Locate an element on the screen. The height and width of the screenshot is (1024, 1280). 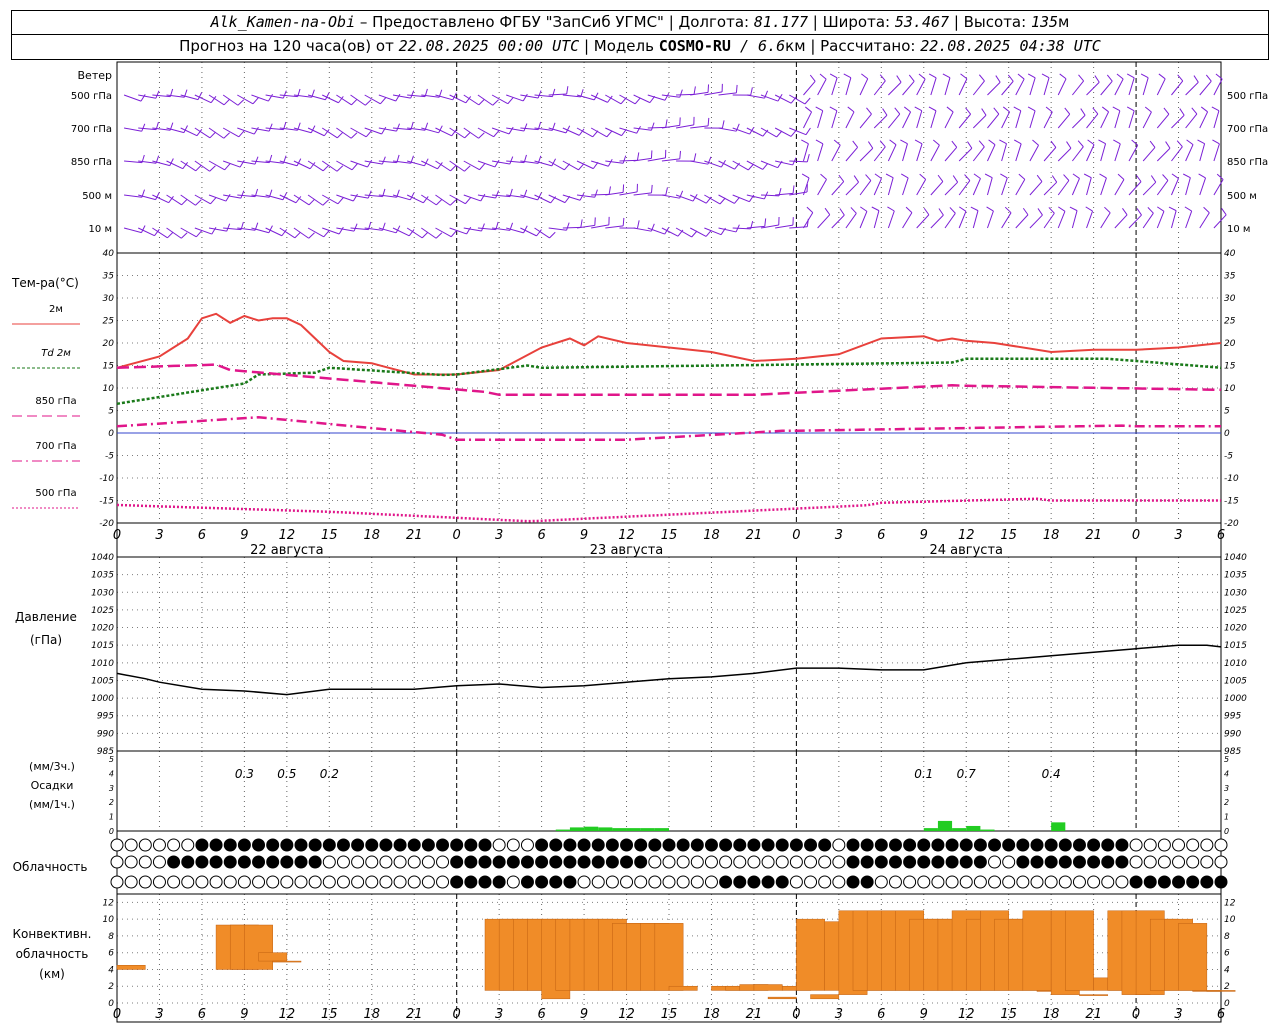
pressure-y-tick: 1035 is located at coordinates (102, 576).